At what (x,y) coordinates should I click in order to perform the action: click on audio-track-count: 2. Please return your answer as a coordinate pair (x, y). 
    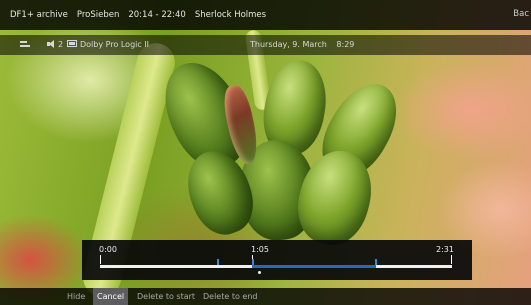
    Looking at the image, I should click on (61, 44).